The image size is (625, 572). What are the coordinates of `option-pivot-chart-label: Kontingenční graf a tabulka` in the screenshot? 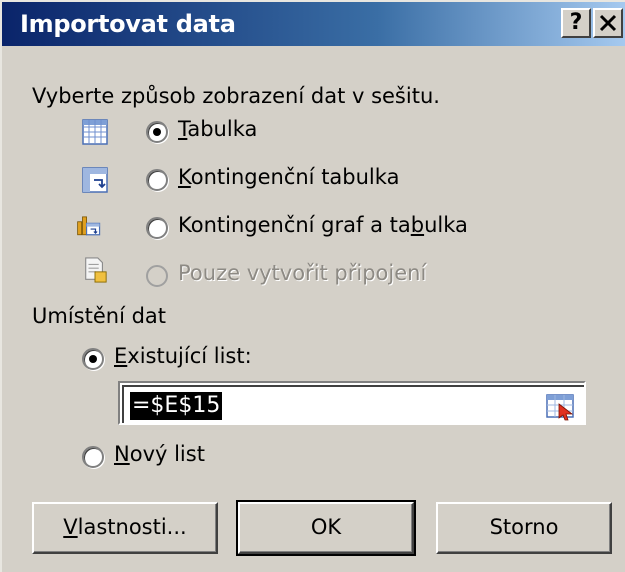 It's located at (323, 225).